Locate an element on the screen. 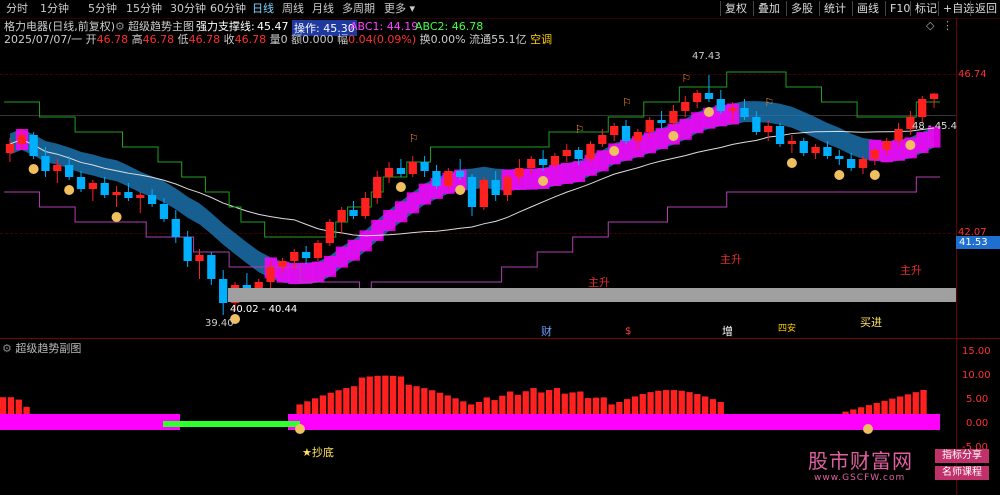 The image size is (1000, 495). tab-multi-period: 多周期 is located at coordinates (358, 9).